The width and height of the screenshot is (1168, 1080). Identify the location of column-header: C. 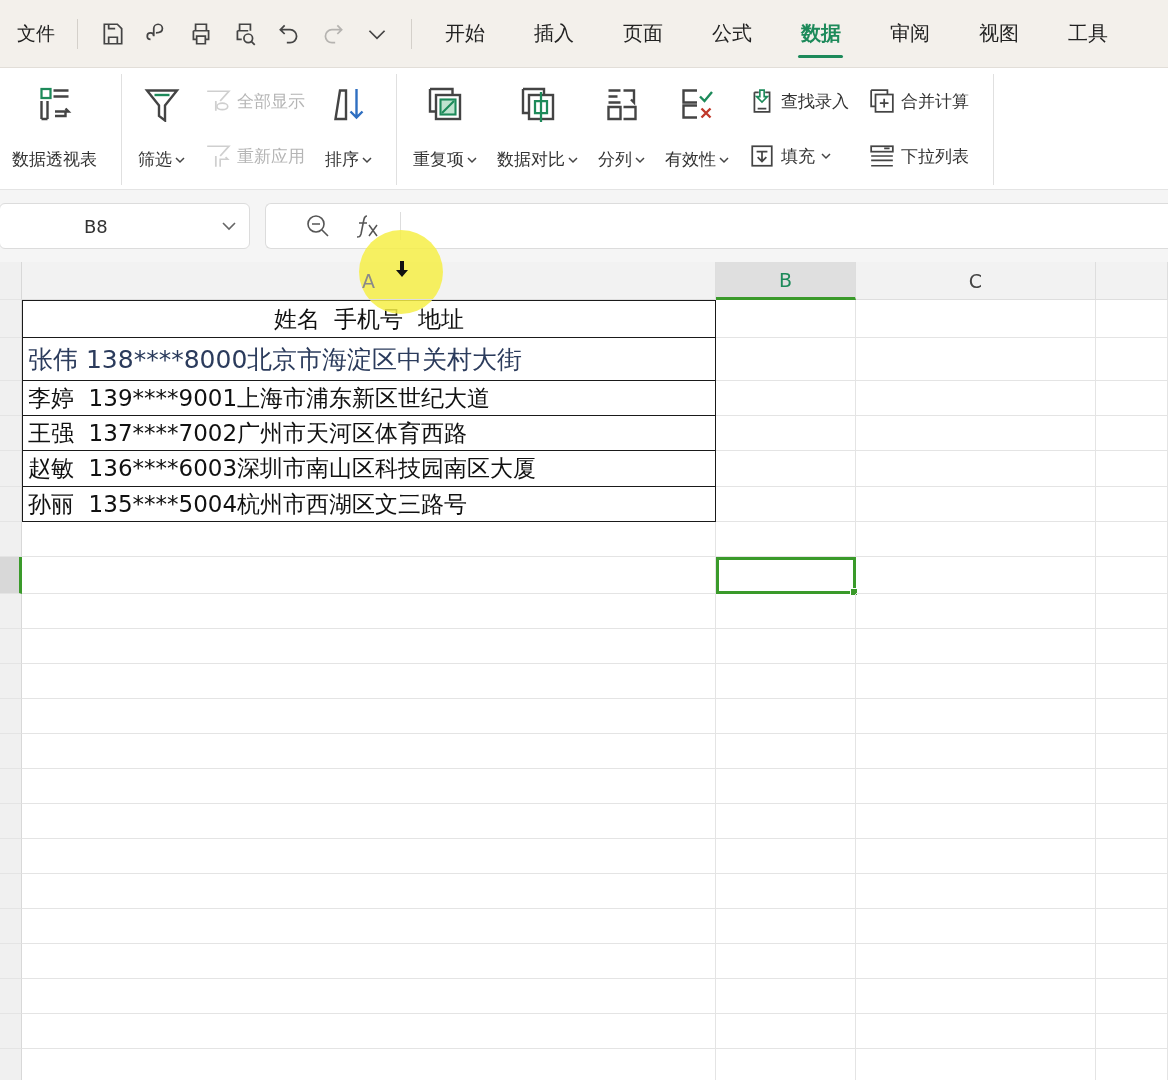
(976, 281).